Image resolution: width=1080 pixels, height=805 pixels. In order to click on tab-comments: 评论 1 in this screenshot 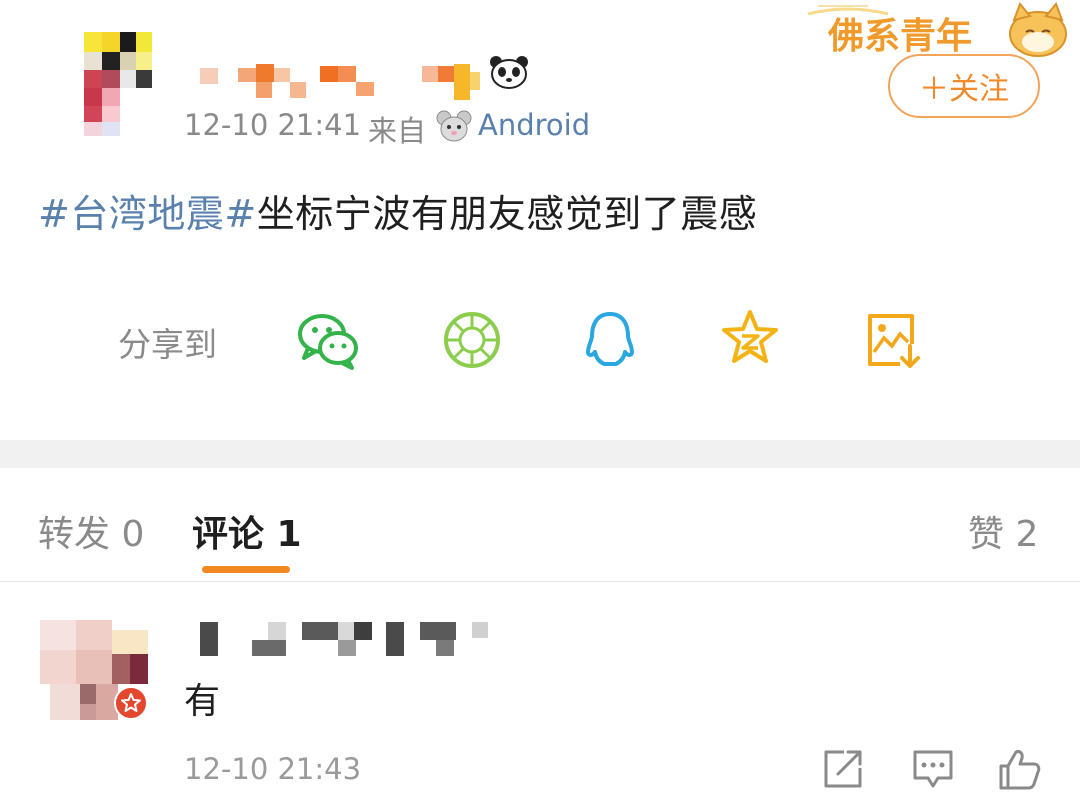, I will do `click(247, 531)`.